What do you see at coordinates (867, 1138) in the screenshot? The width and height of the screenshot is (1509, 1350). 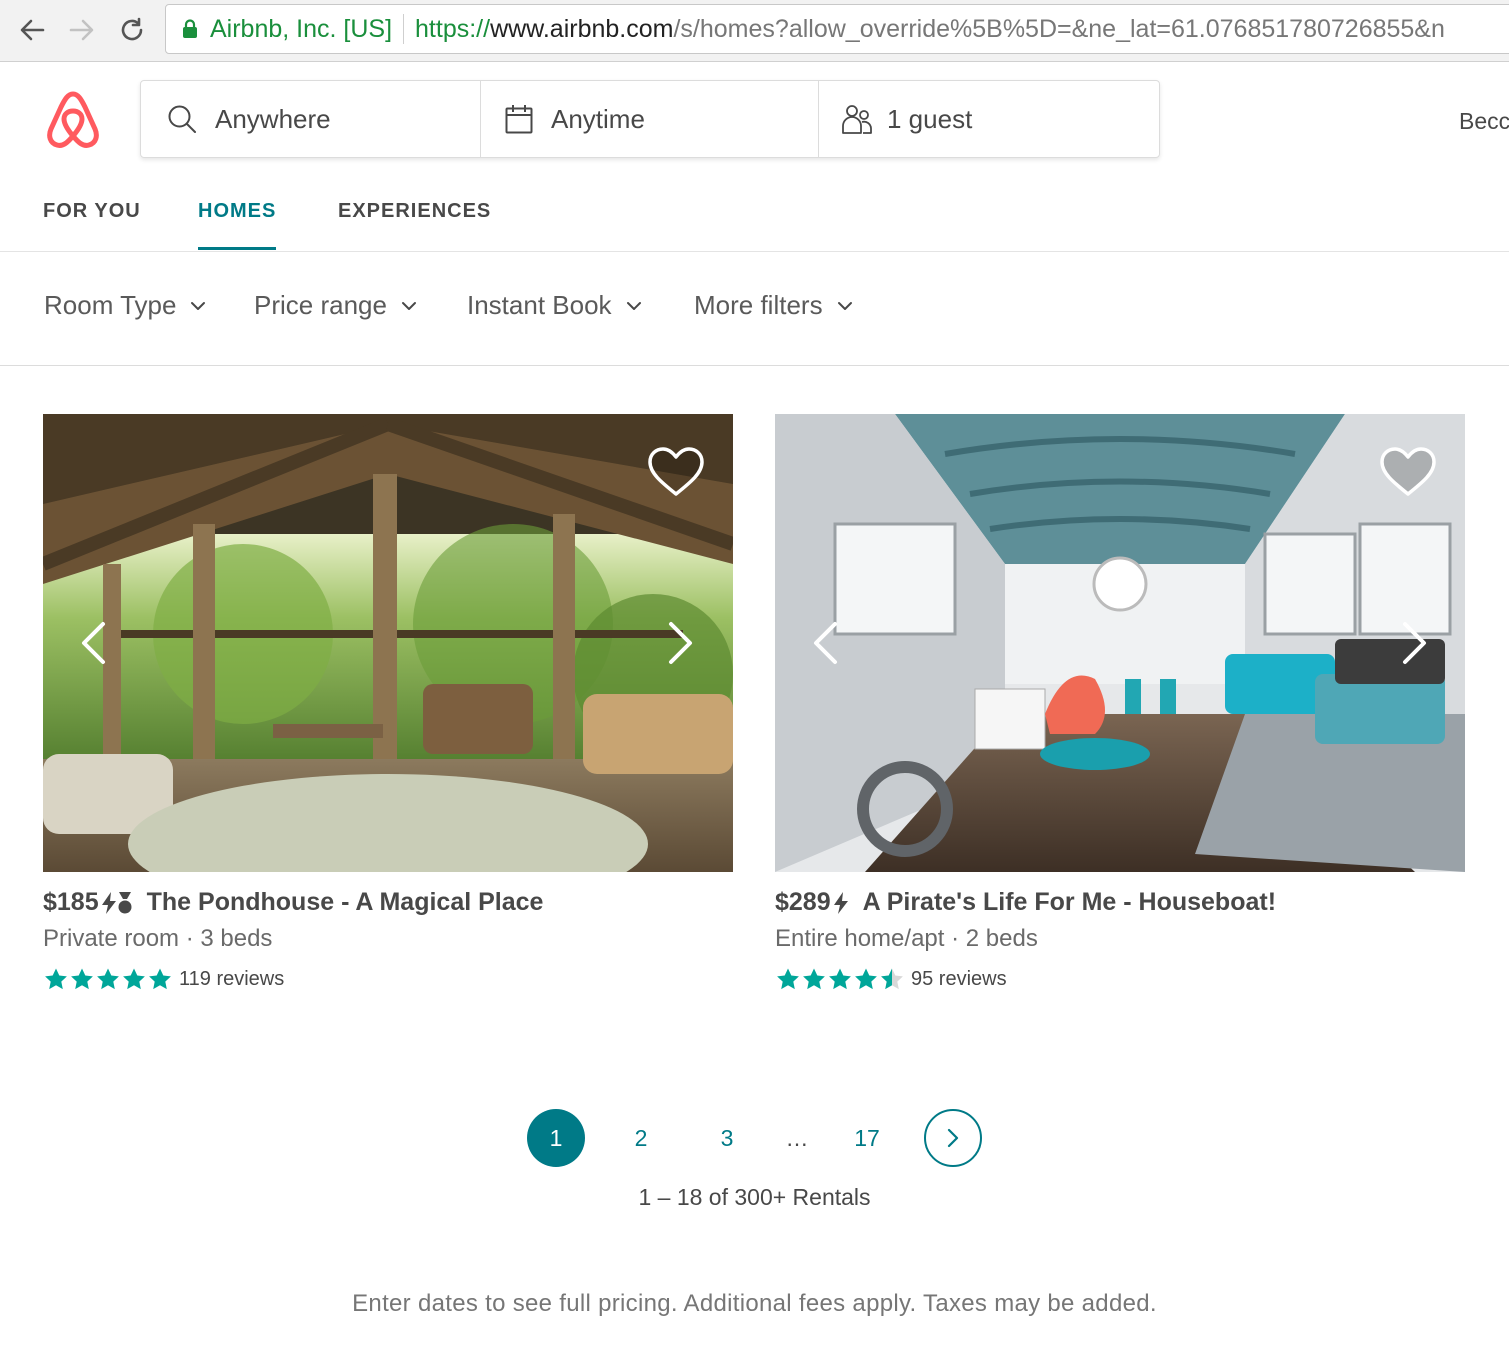 I see `page-17-button: 17` at bounding box center [867, 1138].